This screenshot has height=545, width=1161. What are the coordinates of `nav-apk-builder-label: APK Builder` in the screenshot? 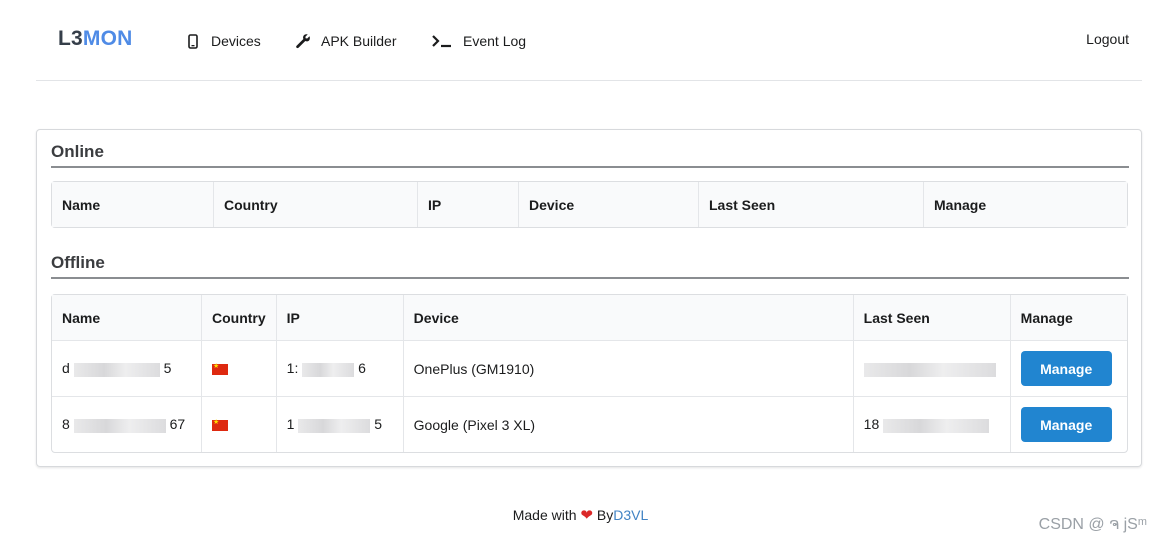 It's located at (359, 41).